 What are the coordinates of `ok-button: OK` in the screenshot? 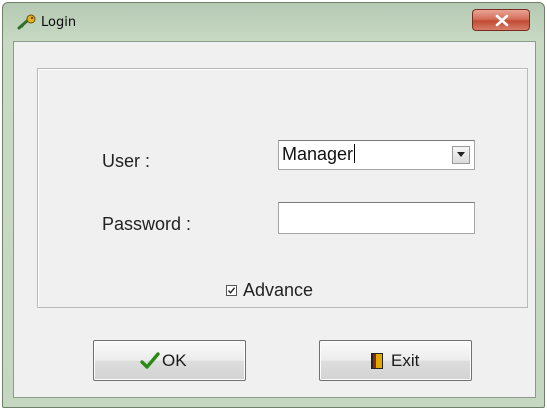 It's located at (169, 360).